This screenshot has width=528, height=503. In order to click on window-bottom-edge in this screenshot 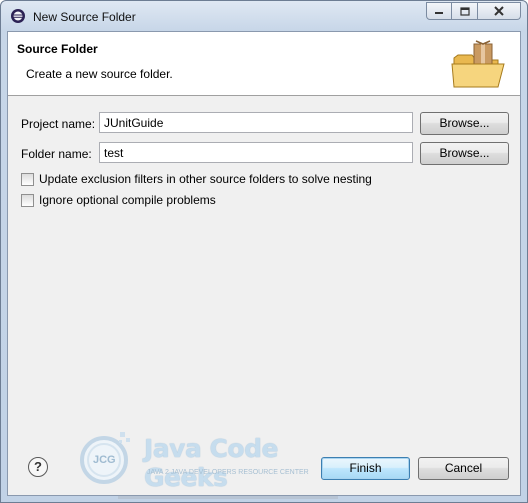, I will do `click(228, 497)`.